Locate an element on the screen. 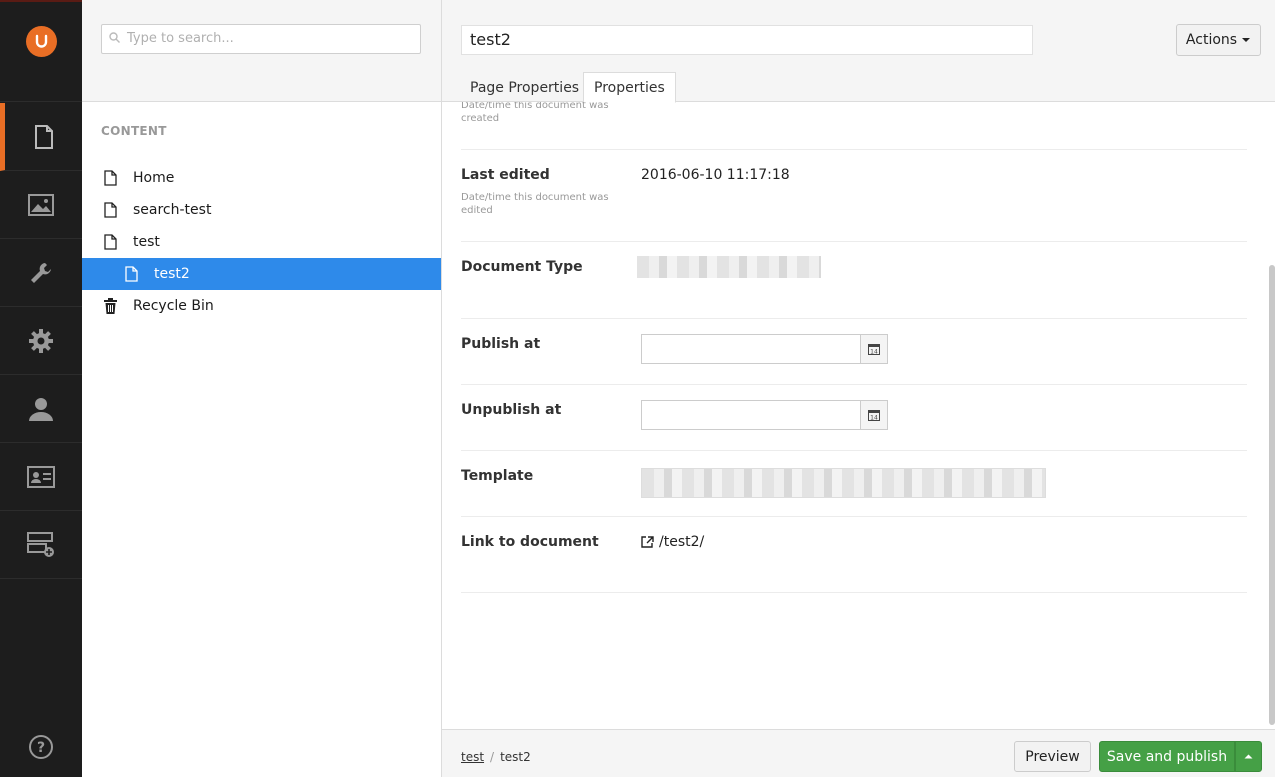  actions-button: Actions is located at coordinates (1218, 40).